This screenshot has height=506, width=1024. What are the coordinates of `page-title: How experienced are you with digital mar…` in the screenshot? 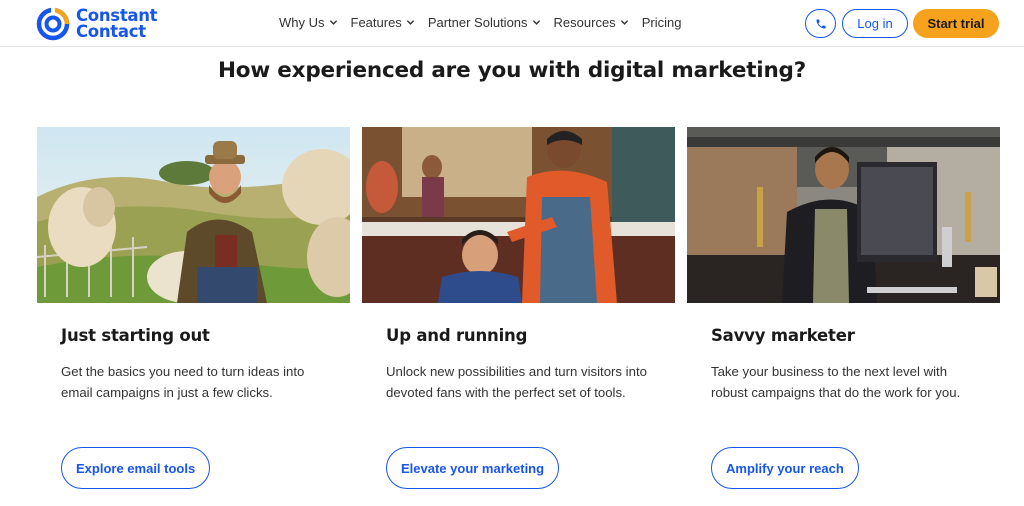 It's located at (512, 70).